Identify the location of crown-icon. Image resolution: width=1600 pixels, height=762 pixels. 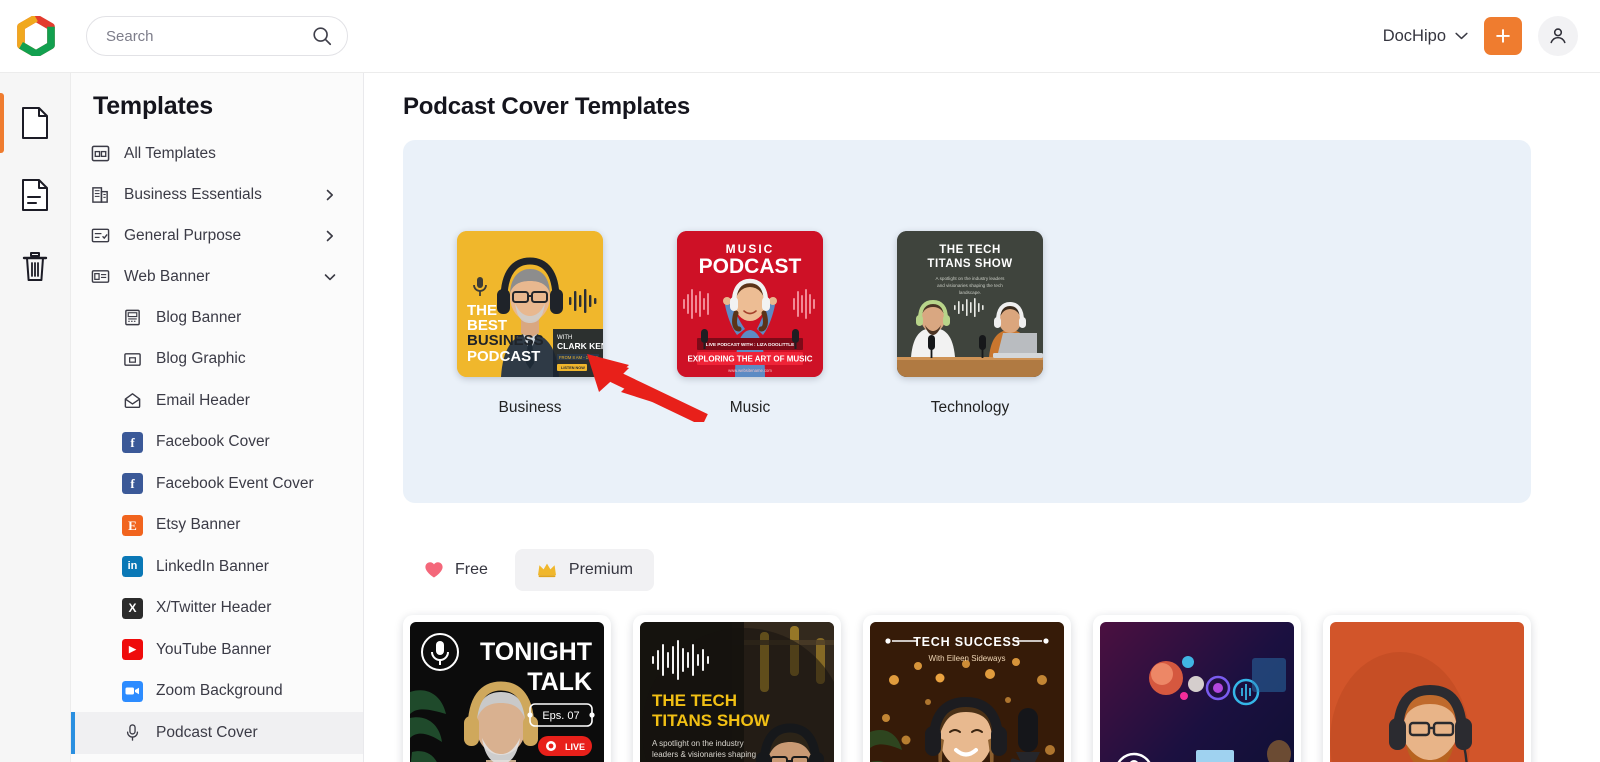
(546, 570).